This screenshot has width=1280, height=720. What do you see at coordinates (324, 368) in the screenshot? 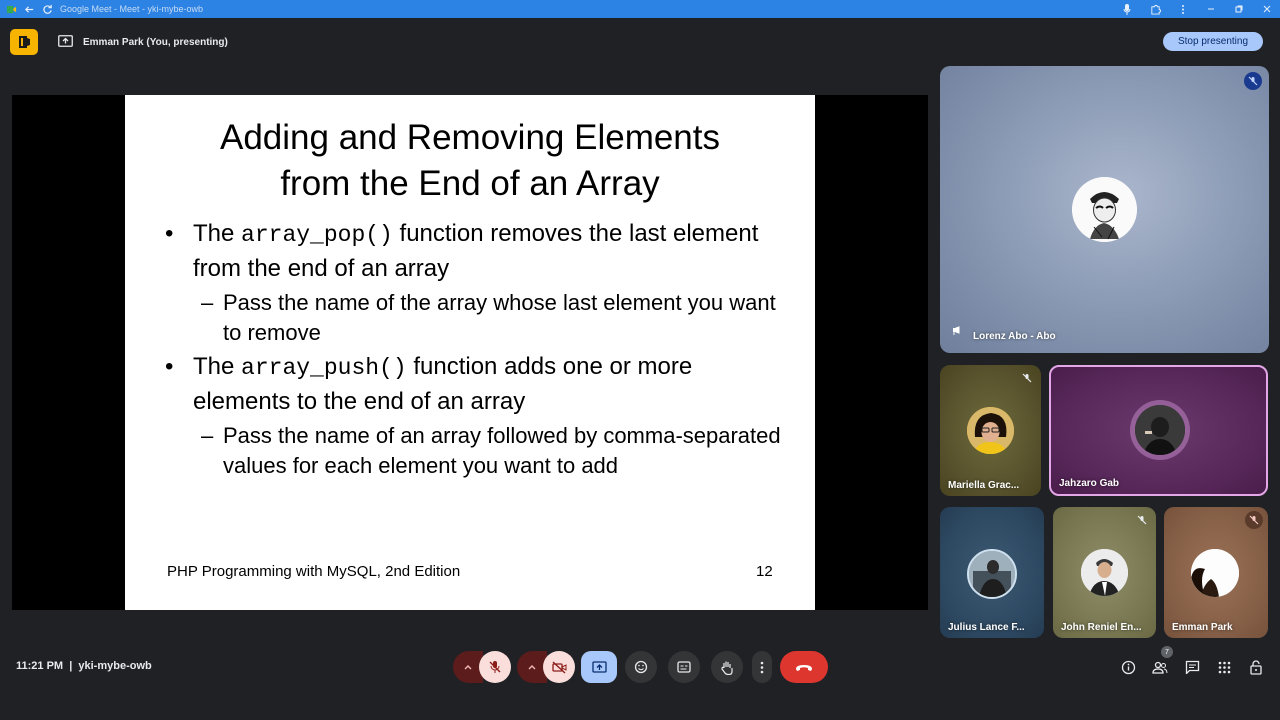
I see `bullet-2-code: array_push()` at bounding box center [324, 368].